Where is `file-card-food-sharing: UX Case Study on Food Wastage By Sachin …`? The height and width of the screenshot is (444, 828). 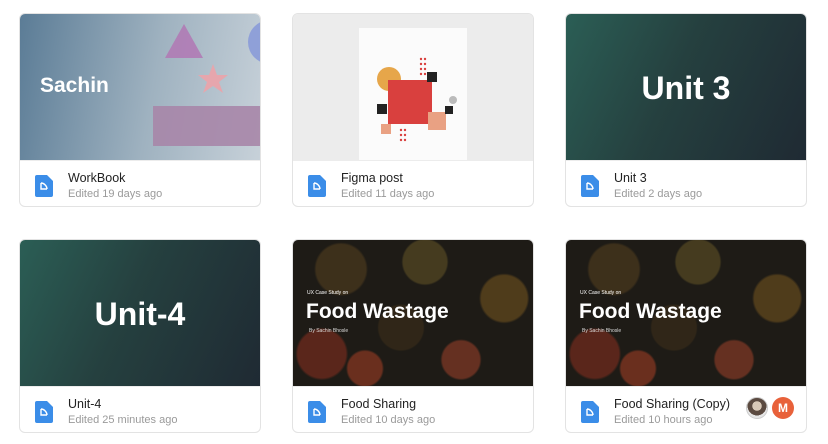 file-card-food-sharing: UX Case Study on Food Wastage By Sachin … is located at coordinates (413, 336).